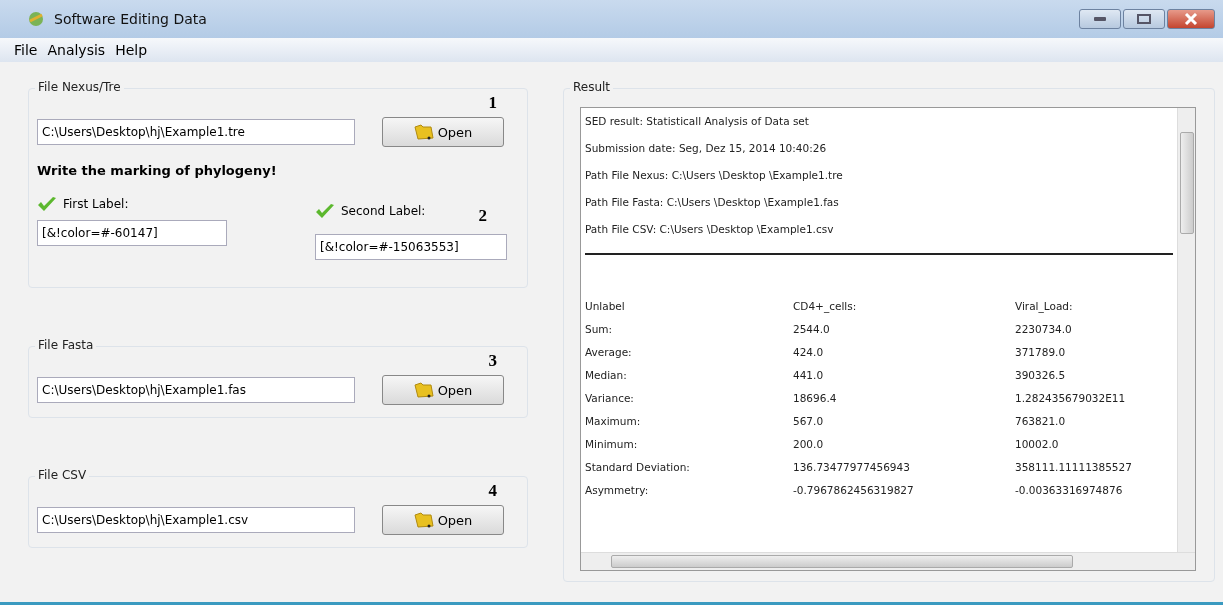 Image resolution: width=1223 pixels, height=605 pixels. What do you see at coordinates (808, 352) in the screenshot?
I see `table-cell-text: 424.0` at bounding box center [808, 352].